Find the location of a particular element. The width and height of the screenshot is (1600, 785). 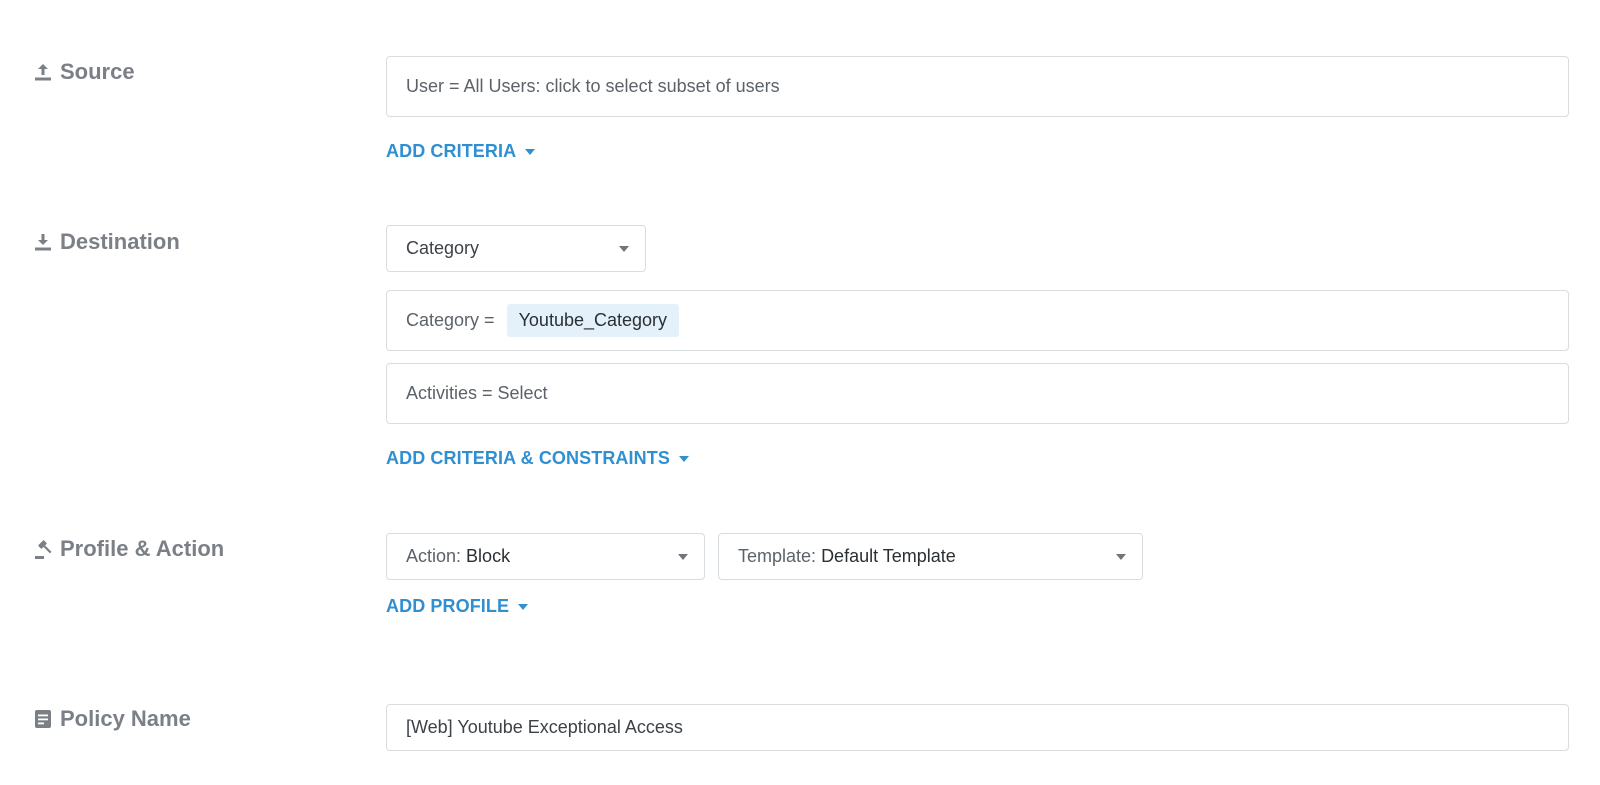

category-field: Category = Youtube_Category is located at coordinates (977, 320).